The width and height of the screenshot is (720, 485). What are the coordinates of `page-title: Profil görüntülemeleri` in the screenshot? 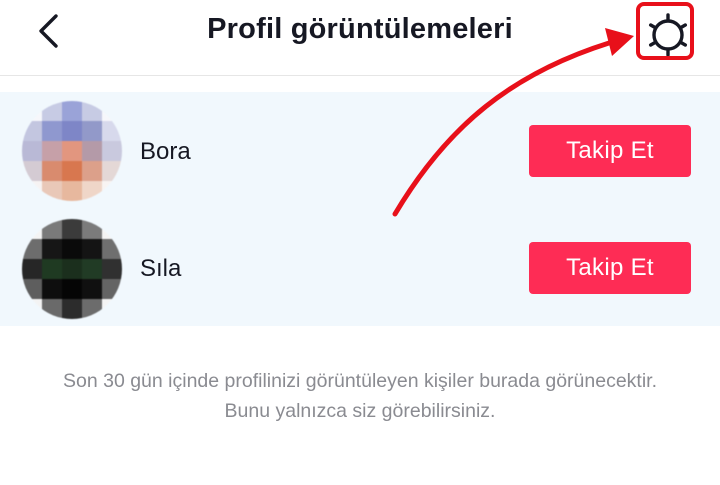 It's located at (360, 29).